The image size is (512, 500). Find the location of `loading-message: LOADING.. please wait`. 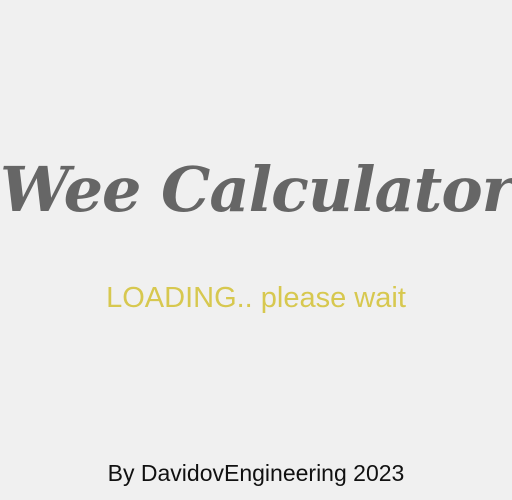

loading-message: LOADING.. please wait is located at coordinates (256, 298).